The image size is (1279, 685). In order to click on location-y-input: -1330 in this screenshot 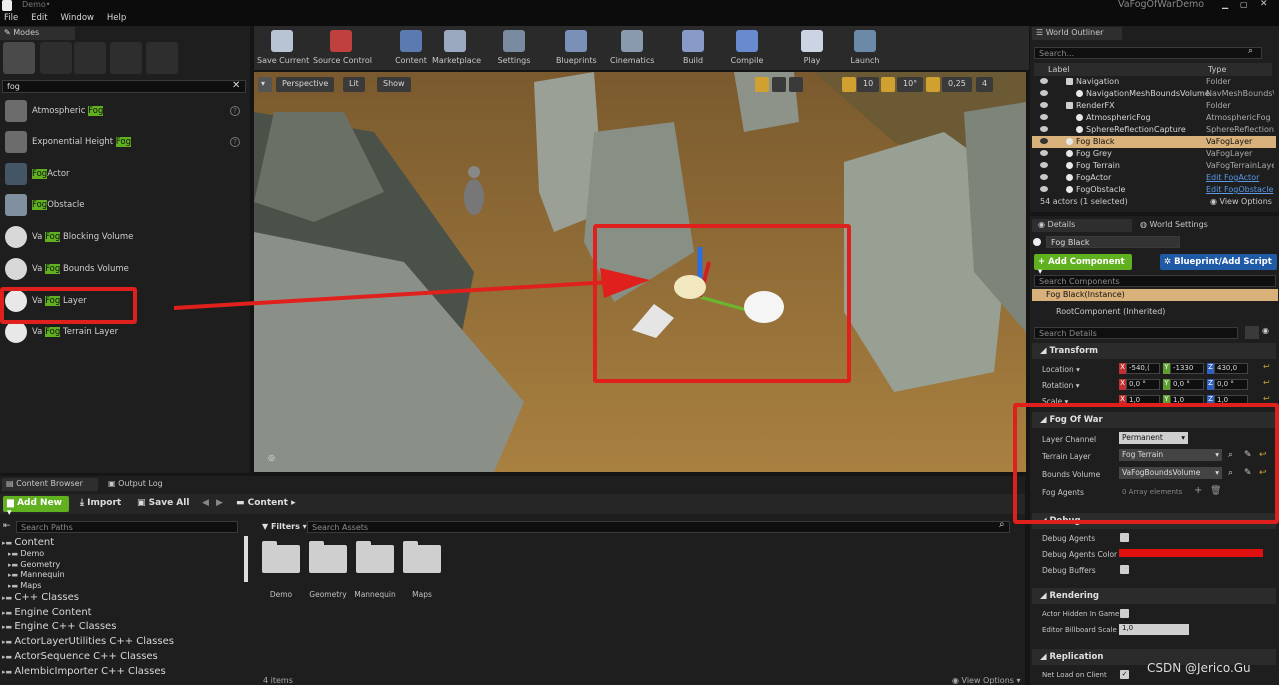, I will do `click(1187, 368)`.